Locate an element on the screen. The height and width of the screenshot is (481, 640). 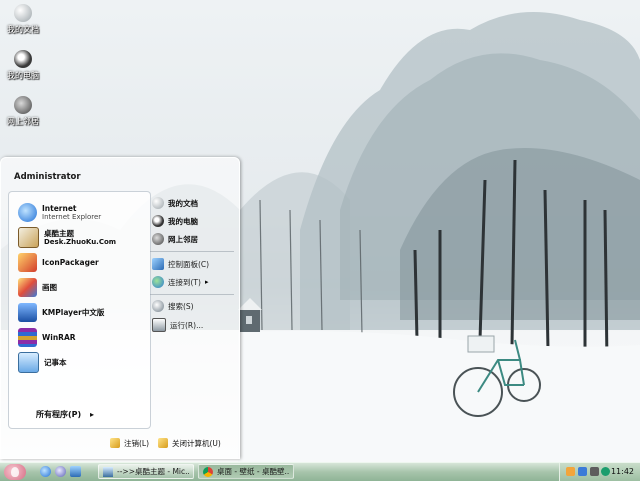
start-menu-search: 搜索(S) is located at coordinates (173, 306).